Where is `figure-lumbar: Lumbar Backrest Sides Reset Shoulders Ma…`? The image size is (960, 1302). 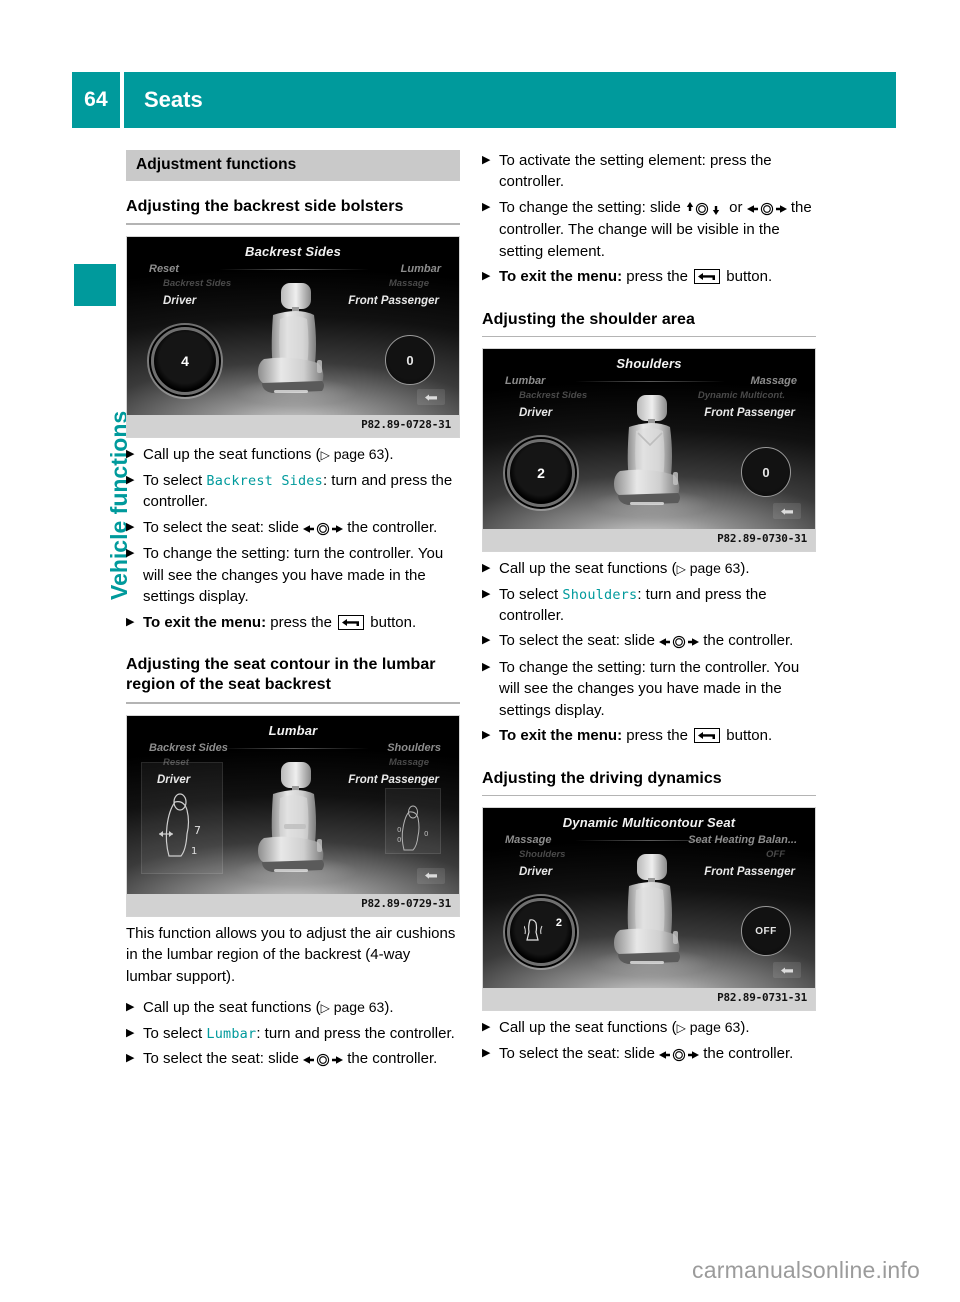
figure-lumbar: Lumbar Backrest Sides Reset Shoulders Ma… is located at coordinates (293, 815).